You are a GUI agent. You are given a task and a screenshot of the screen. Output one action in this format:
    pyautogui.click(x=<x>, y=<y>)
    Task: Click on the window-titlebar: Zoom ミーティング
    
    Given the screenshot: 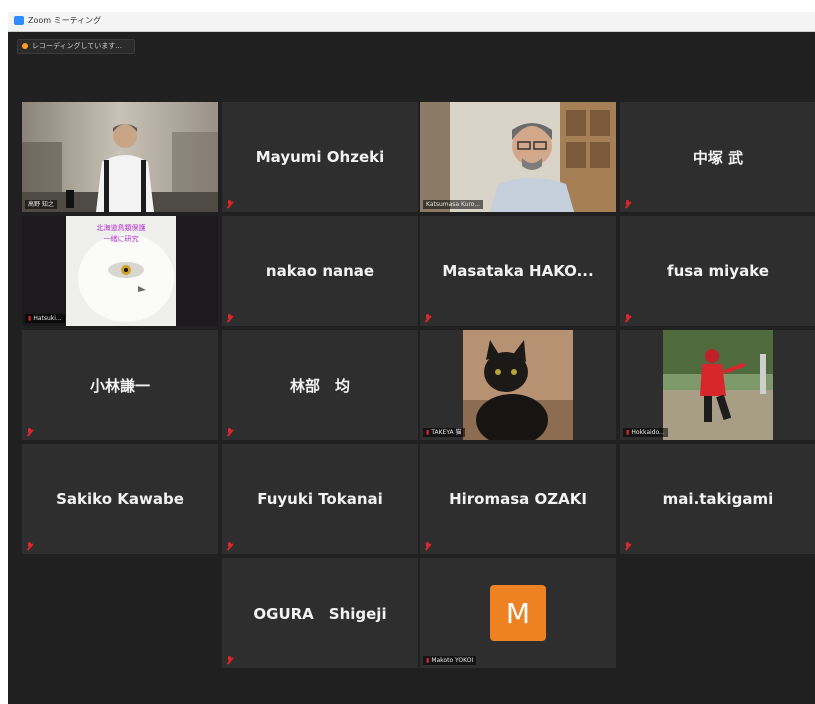 What is the action you would take?
    pyautogui.click(x=411, y=22)
    